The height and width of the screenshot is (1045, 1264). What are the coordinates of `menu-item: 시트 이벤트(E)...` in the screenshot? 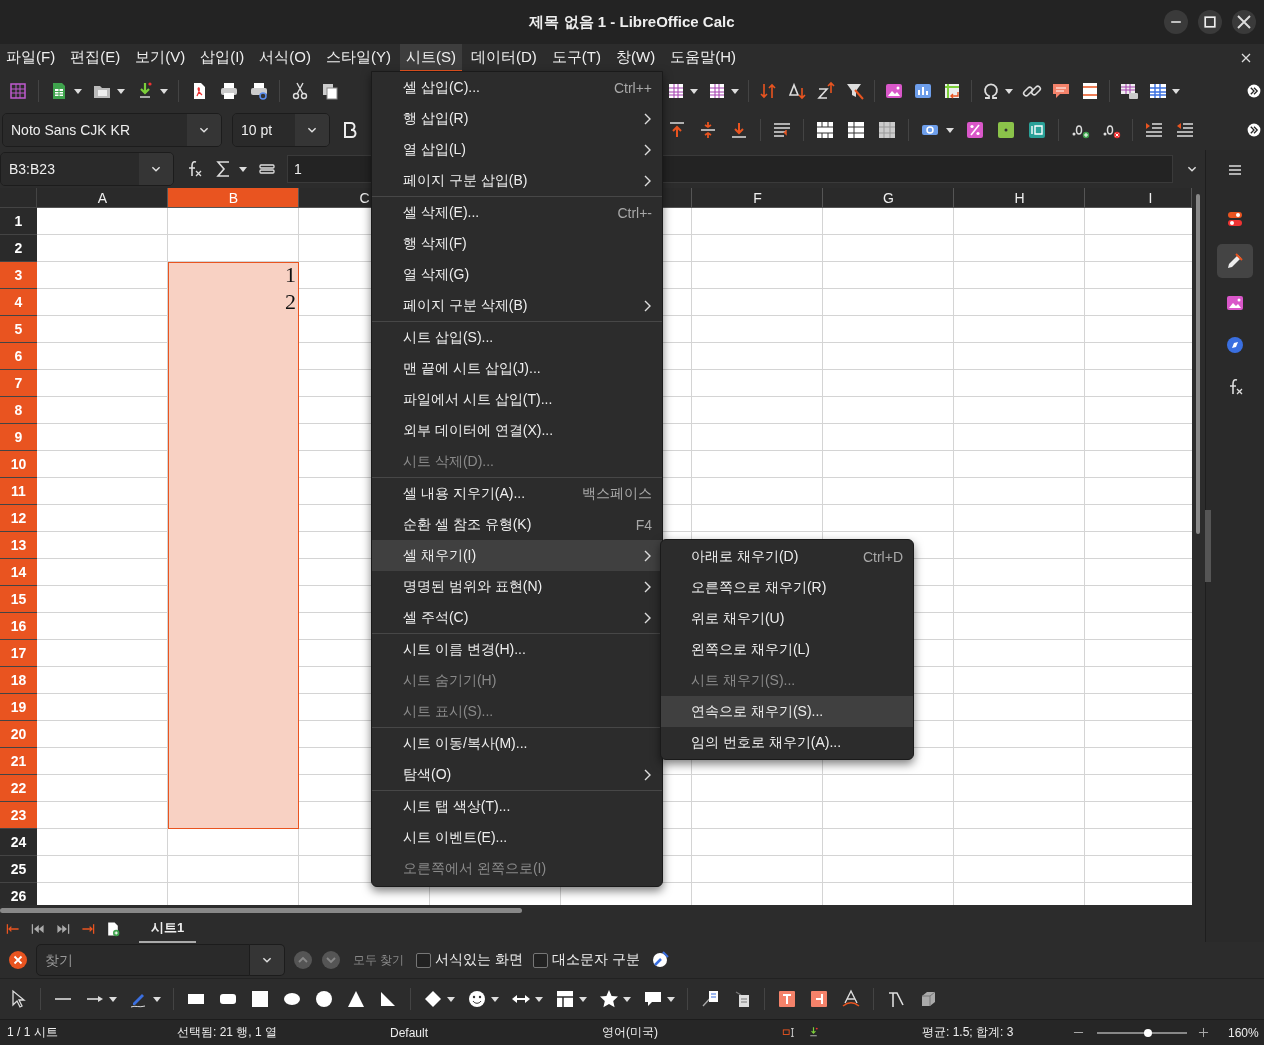 It's located at (517, 837).